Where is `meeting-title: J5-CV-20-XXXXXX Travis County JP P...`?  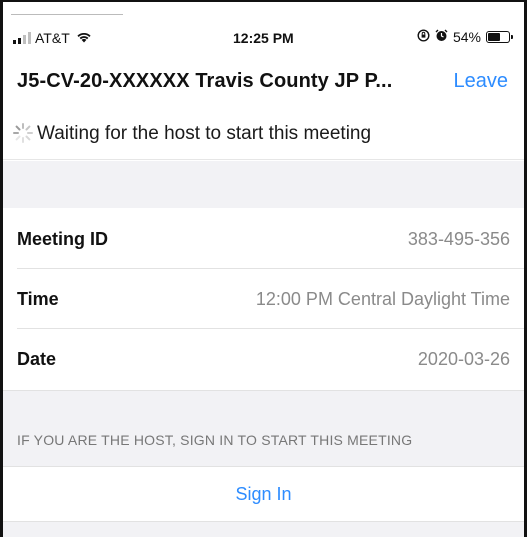
meeting-title: J5-CV-20-XXXXXX Travis County JP P... is located at coordinates (205, 81).